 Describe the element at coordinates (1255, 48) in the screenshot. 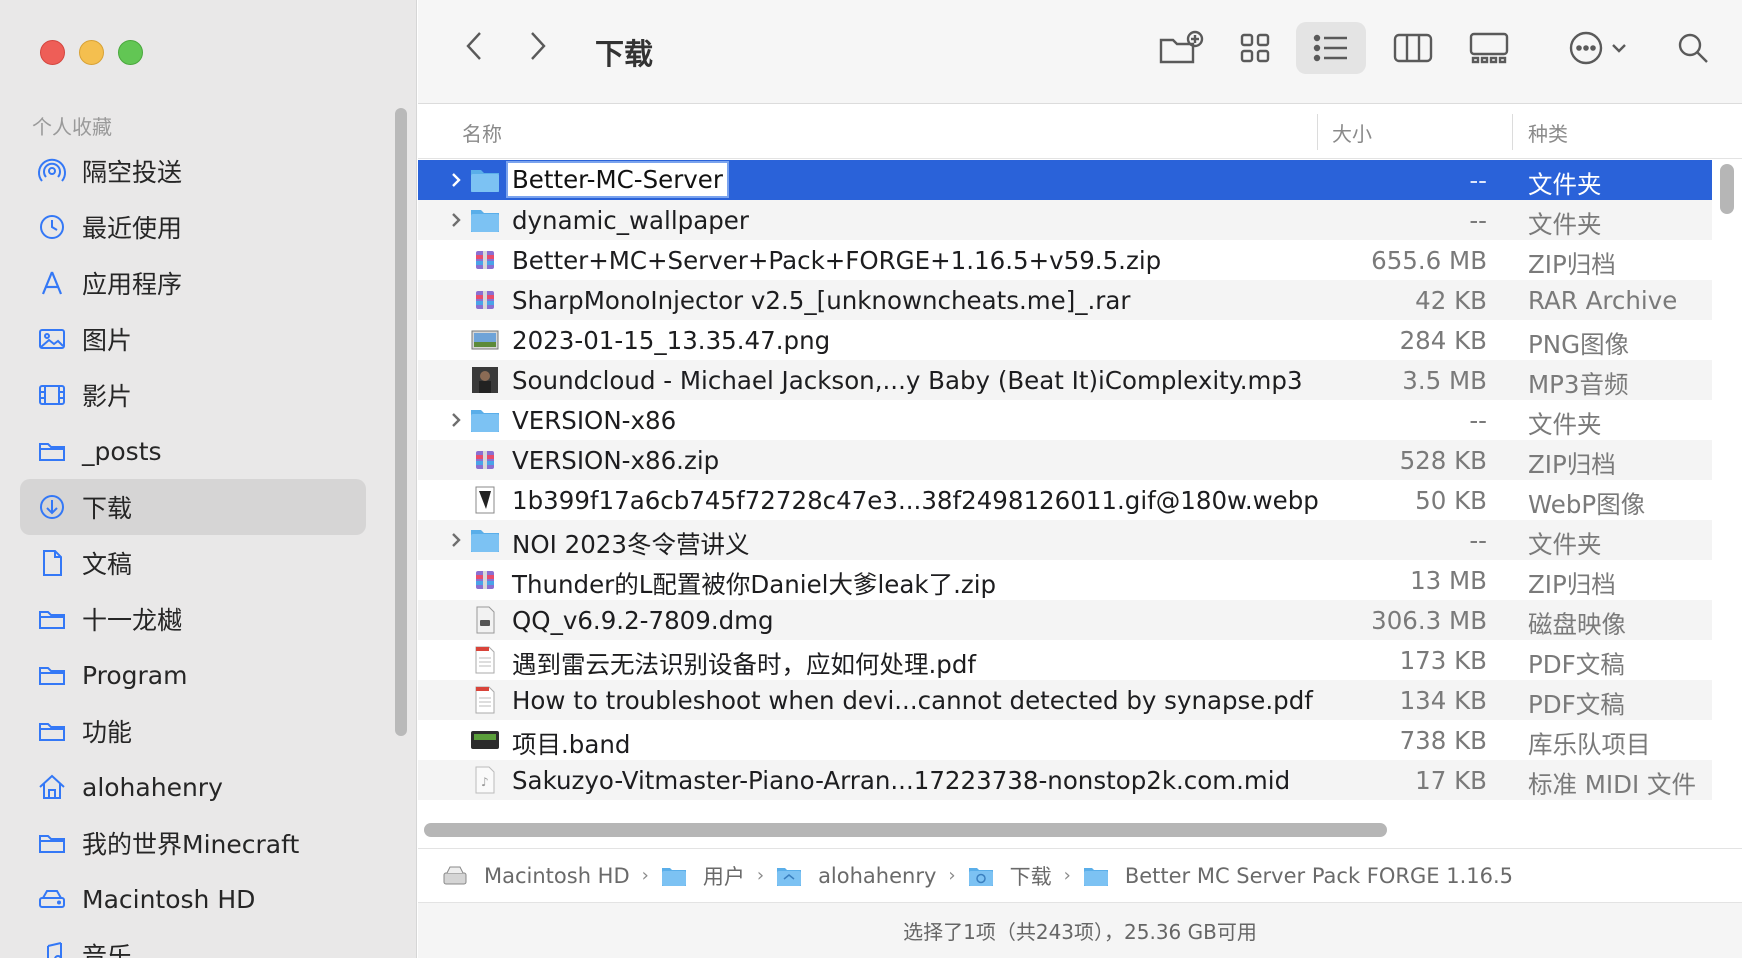

I see `icon-view-button` at that location.